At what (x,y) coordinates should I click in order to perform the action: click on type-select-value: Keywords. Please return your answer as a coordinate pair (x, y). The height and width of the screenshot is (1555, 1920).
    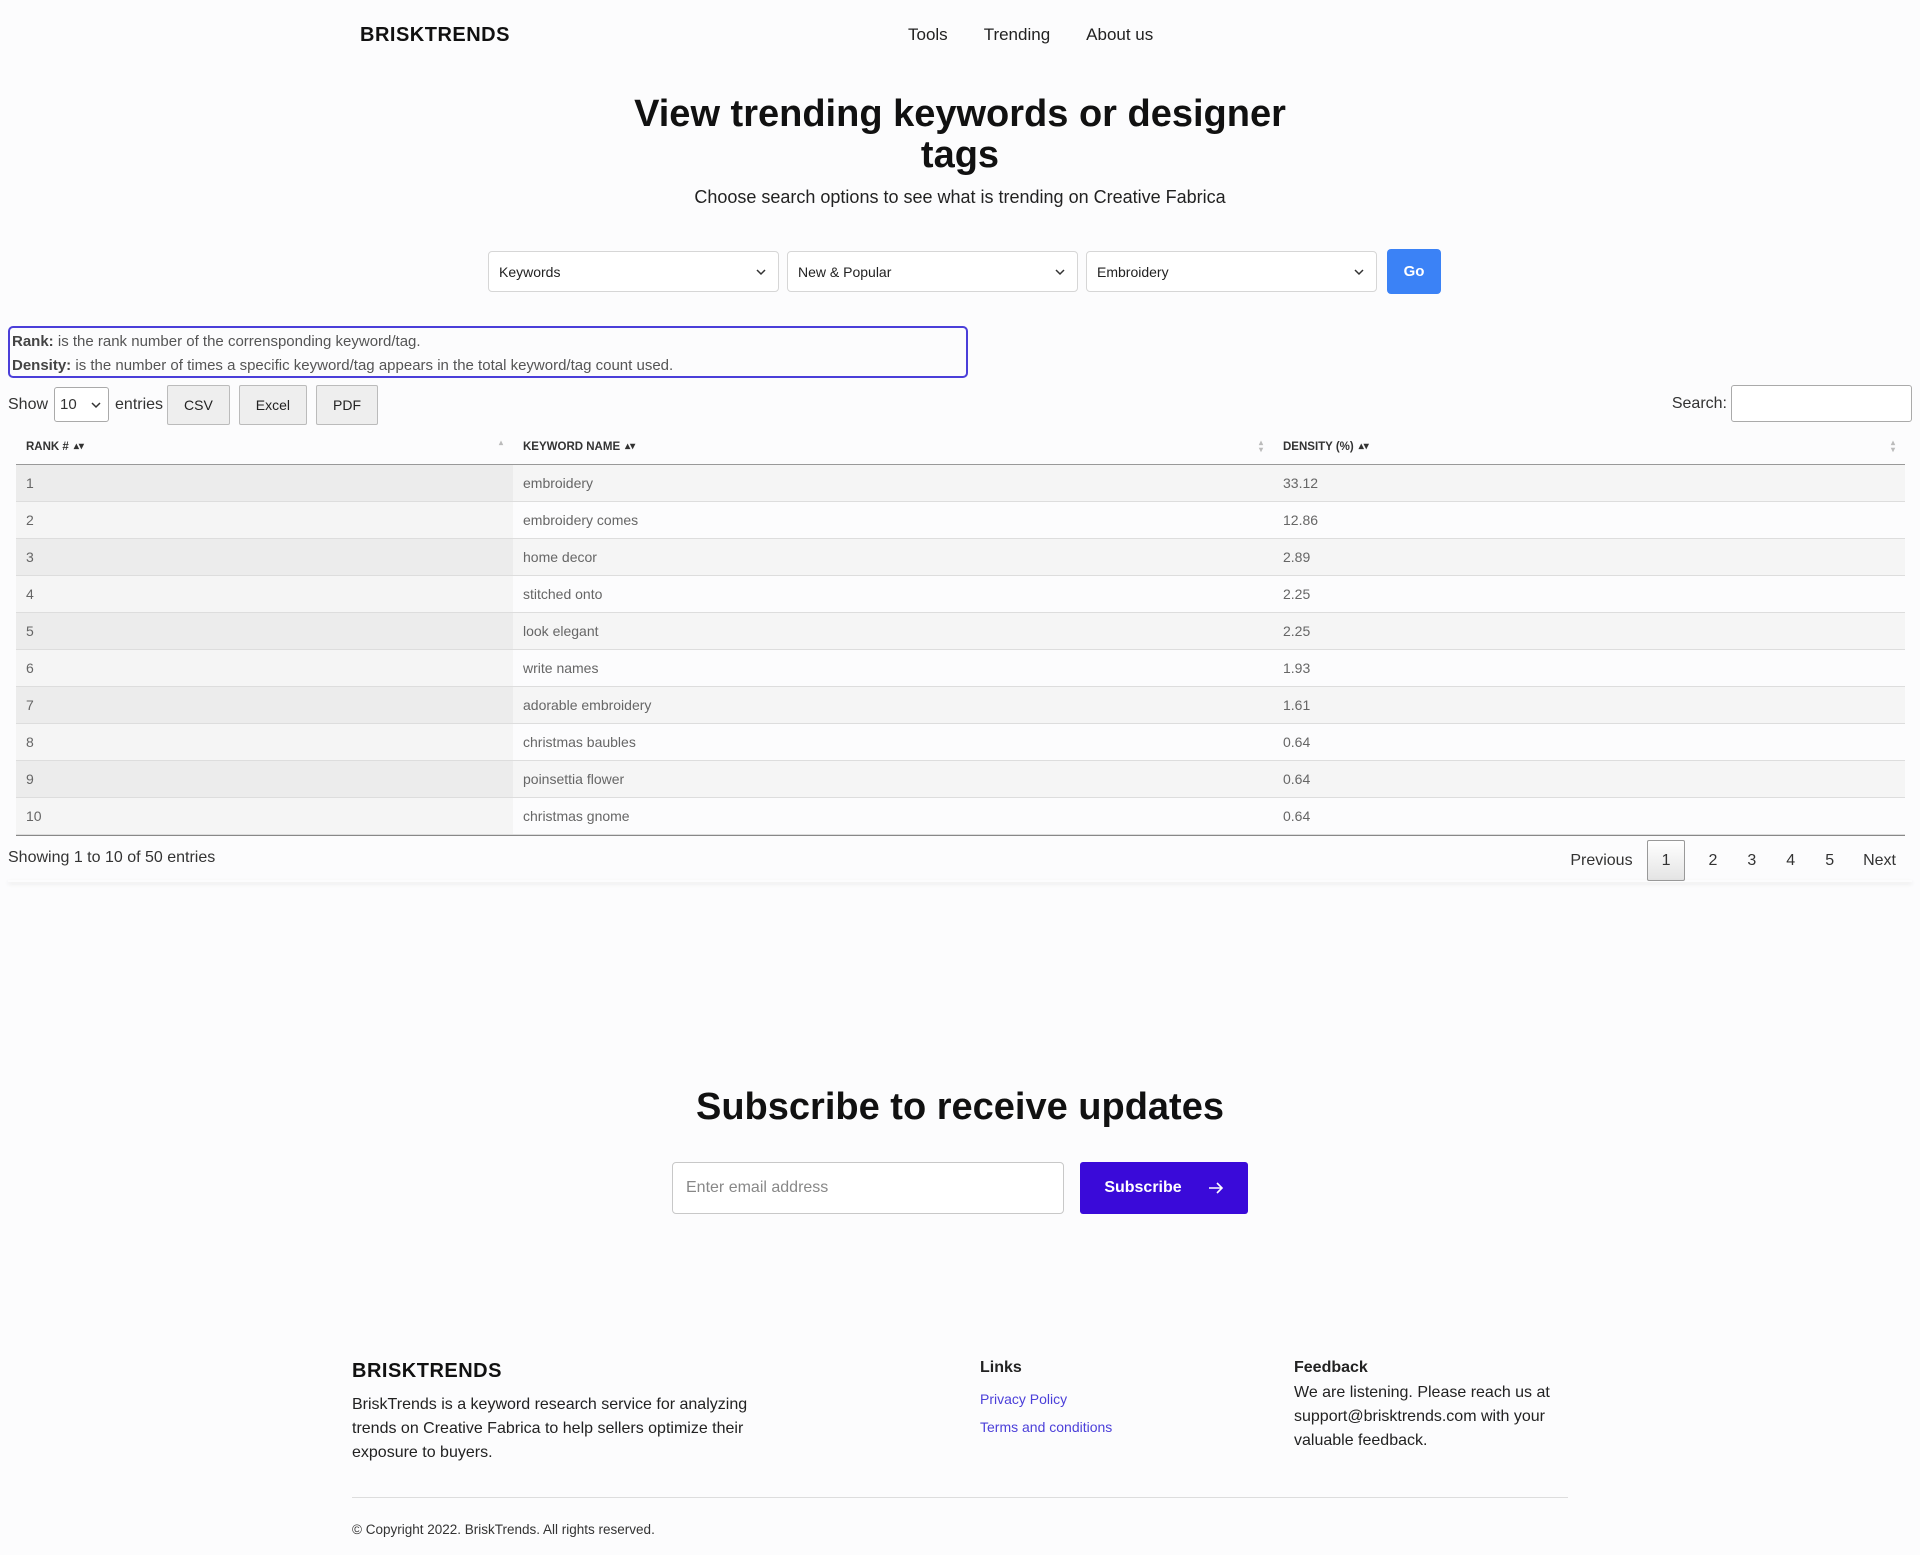
    Looking at the image, I should click on (530, 271).